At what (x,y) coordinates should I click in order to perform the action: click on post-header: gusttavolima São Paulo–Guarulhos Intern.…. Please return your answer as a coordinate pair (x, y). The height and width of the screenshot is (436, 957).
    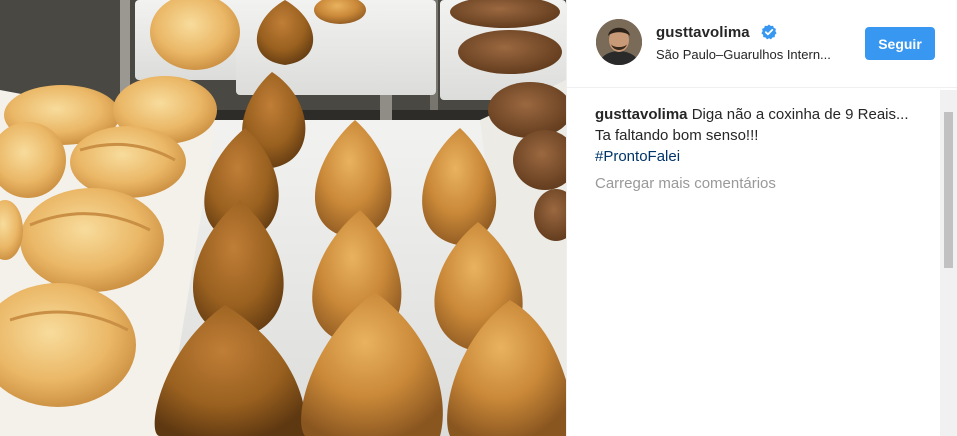
    Looking at the image, I should click on (762, 44).